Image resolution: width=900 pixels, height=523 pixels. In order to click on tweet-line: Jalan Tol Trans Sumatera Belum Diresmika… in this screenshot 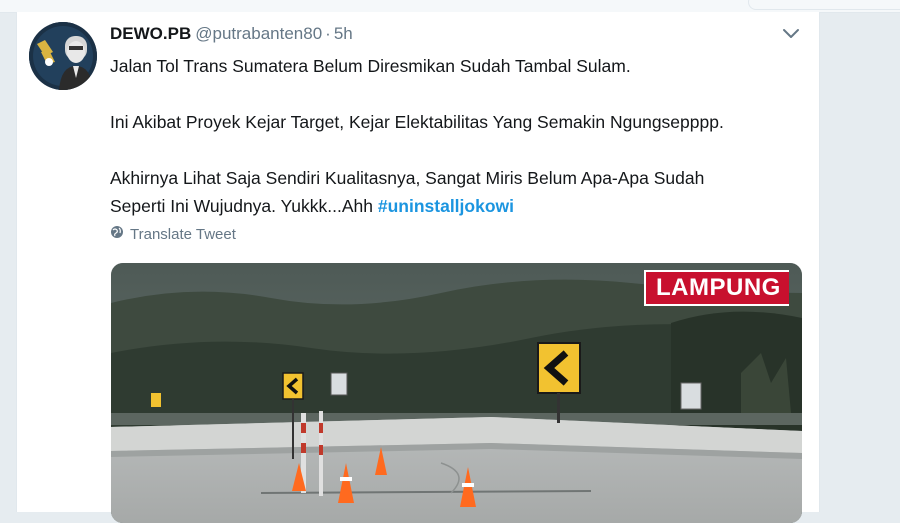, I will do `click(370, 66)`.